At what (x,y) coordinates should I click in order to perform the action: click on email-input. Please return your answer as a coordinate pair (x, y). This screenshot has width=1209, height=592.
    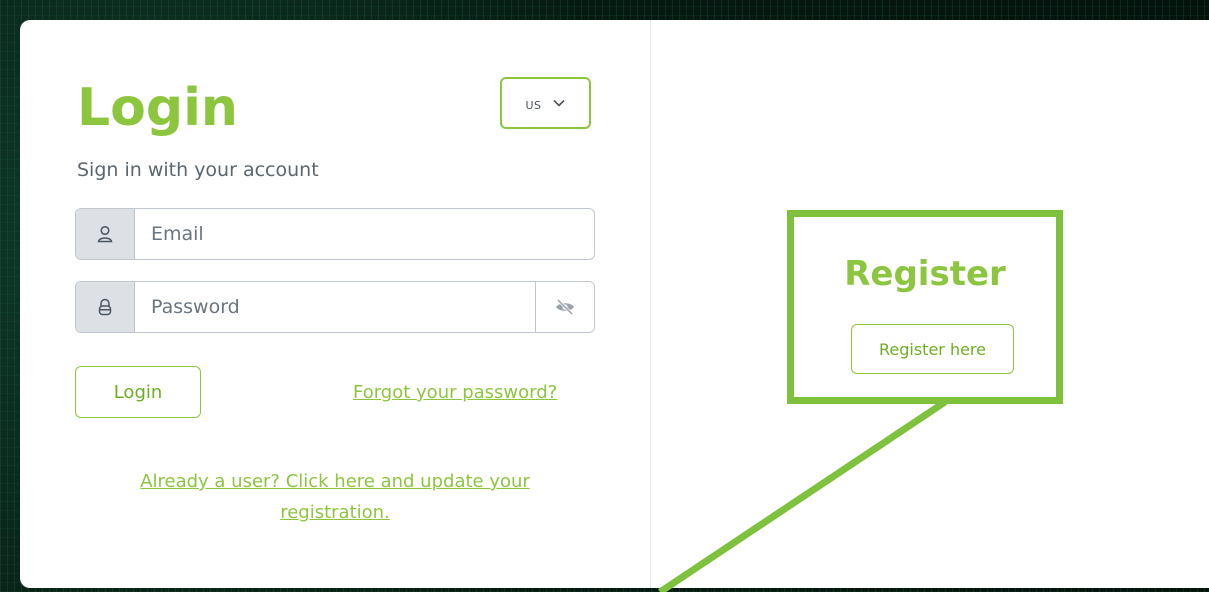
    Looking at the image, I should click on (364, 234).